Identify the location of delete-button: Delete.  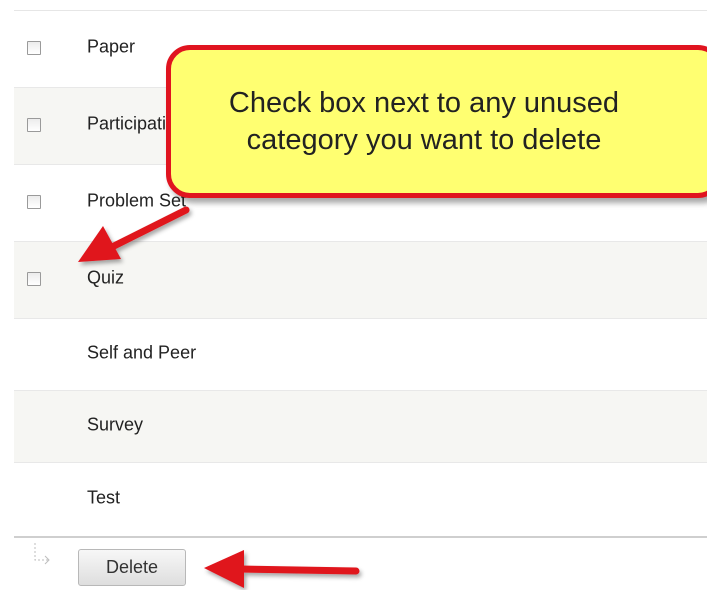
(132, 567).